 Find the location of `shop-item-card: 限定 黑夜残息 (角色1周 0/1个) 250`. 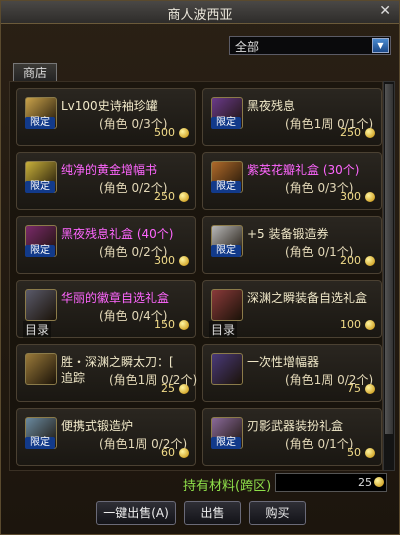

shop-item-card: 限定 黑夜残息 (角色1周 0/1个) 250 is located at coordinates (292, 117).